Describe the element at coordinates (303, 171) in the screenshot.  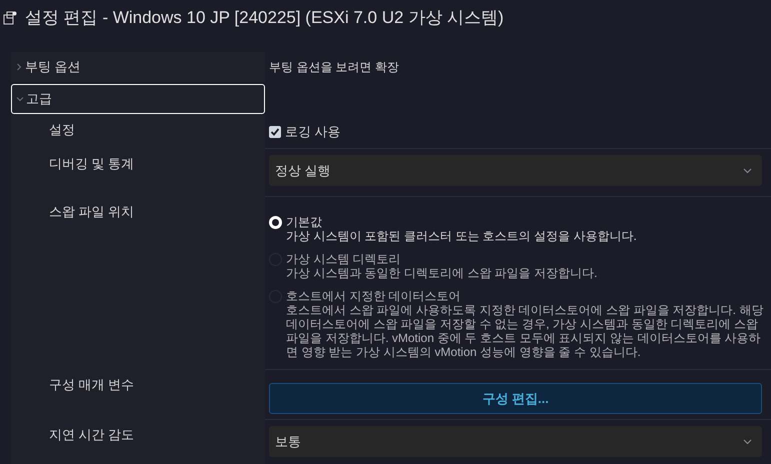
I see `dropdown-value: 정상 실행` at that location.